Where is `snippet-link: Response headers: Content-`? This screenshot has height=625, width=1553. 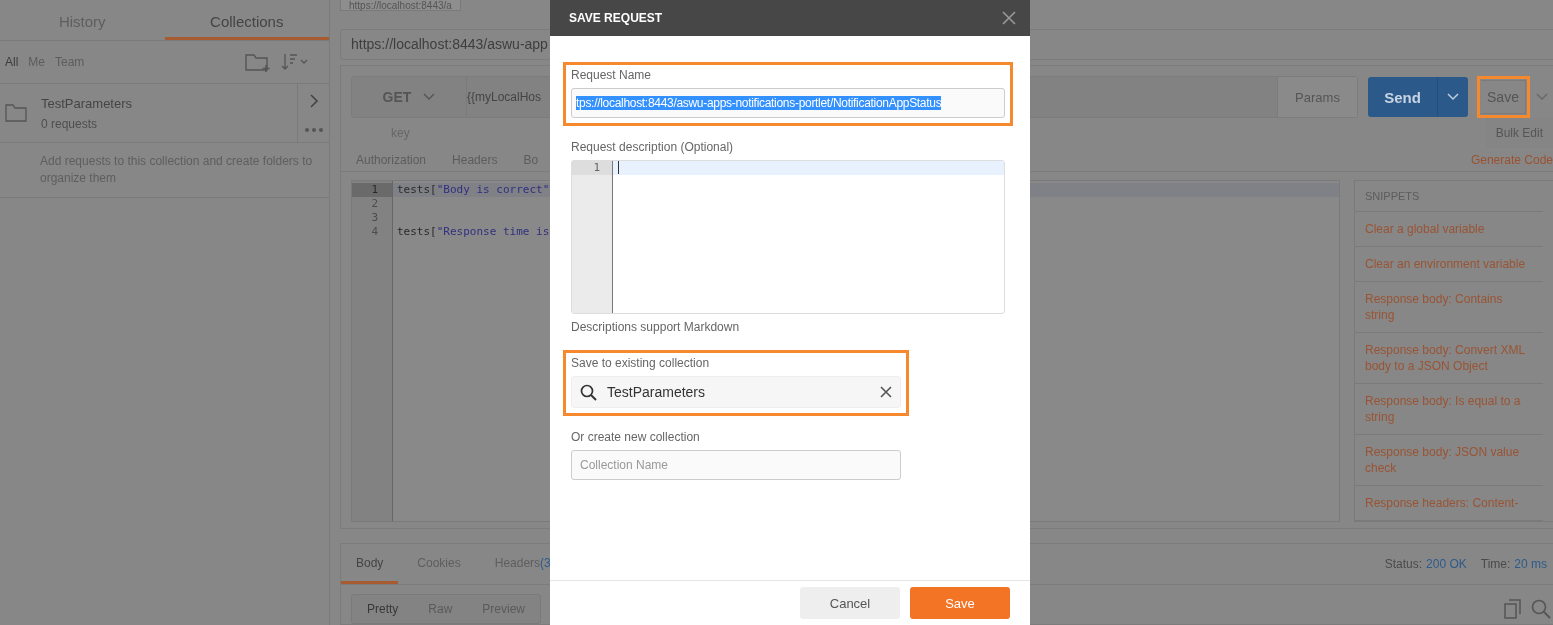 snippet-link: Response headers: Content- is located at coordinates (1449, 503).